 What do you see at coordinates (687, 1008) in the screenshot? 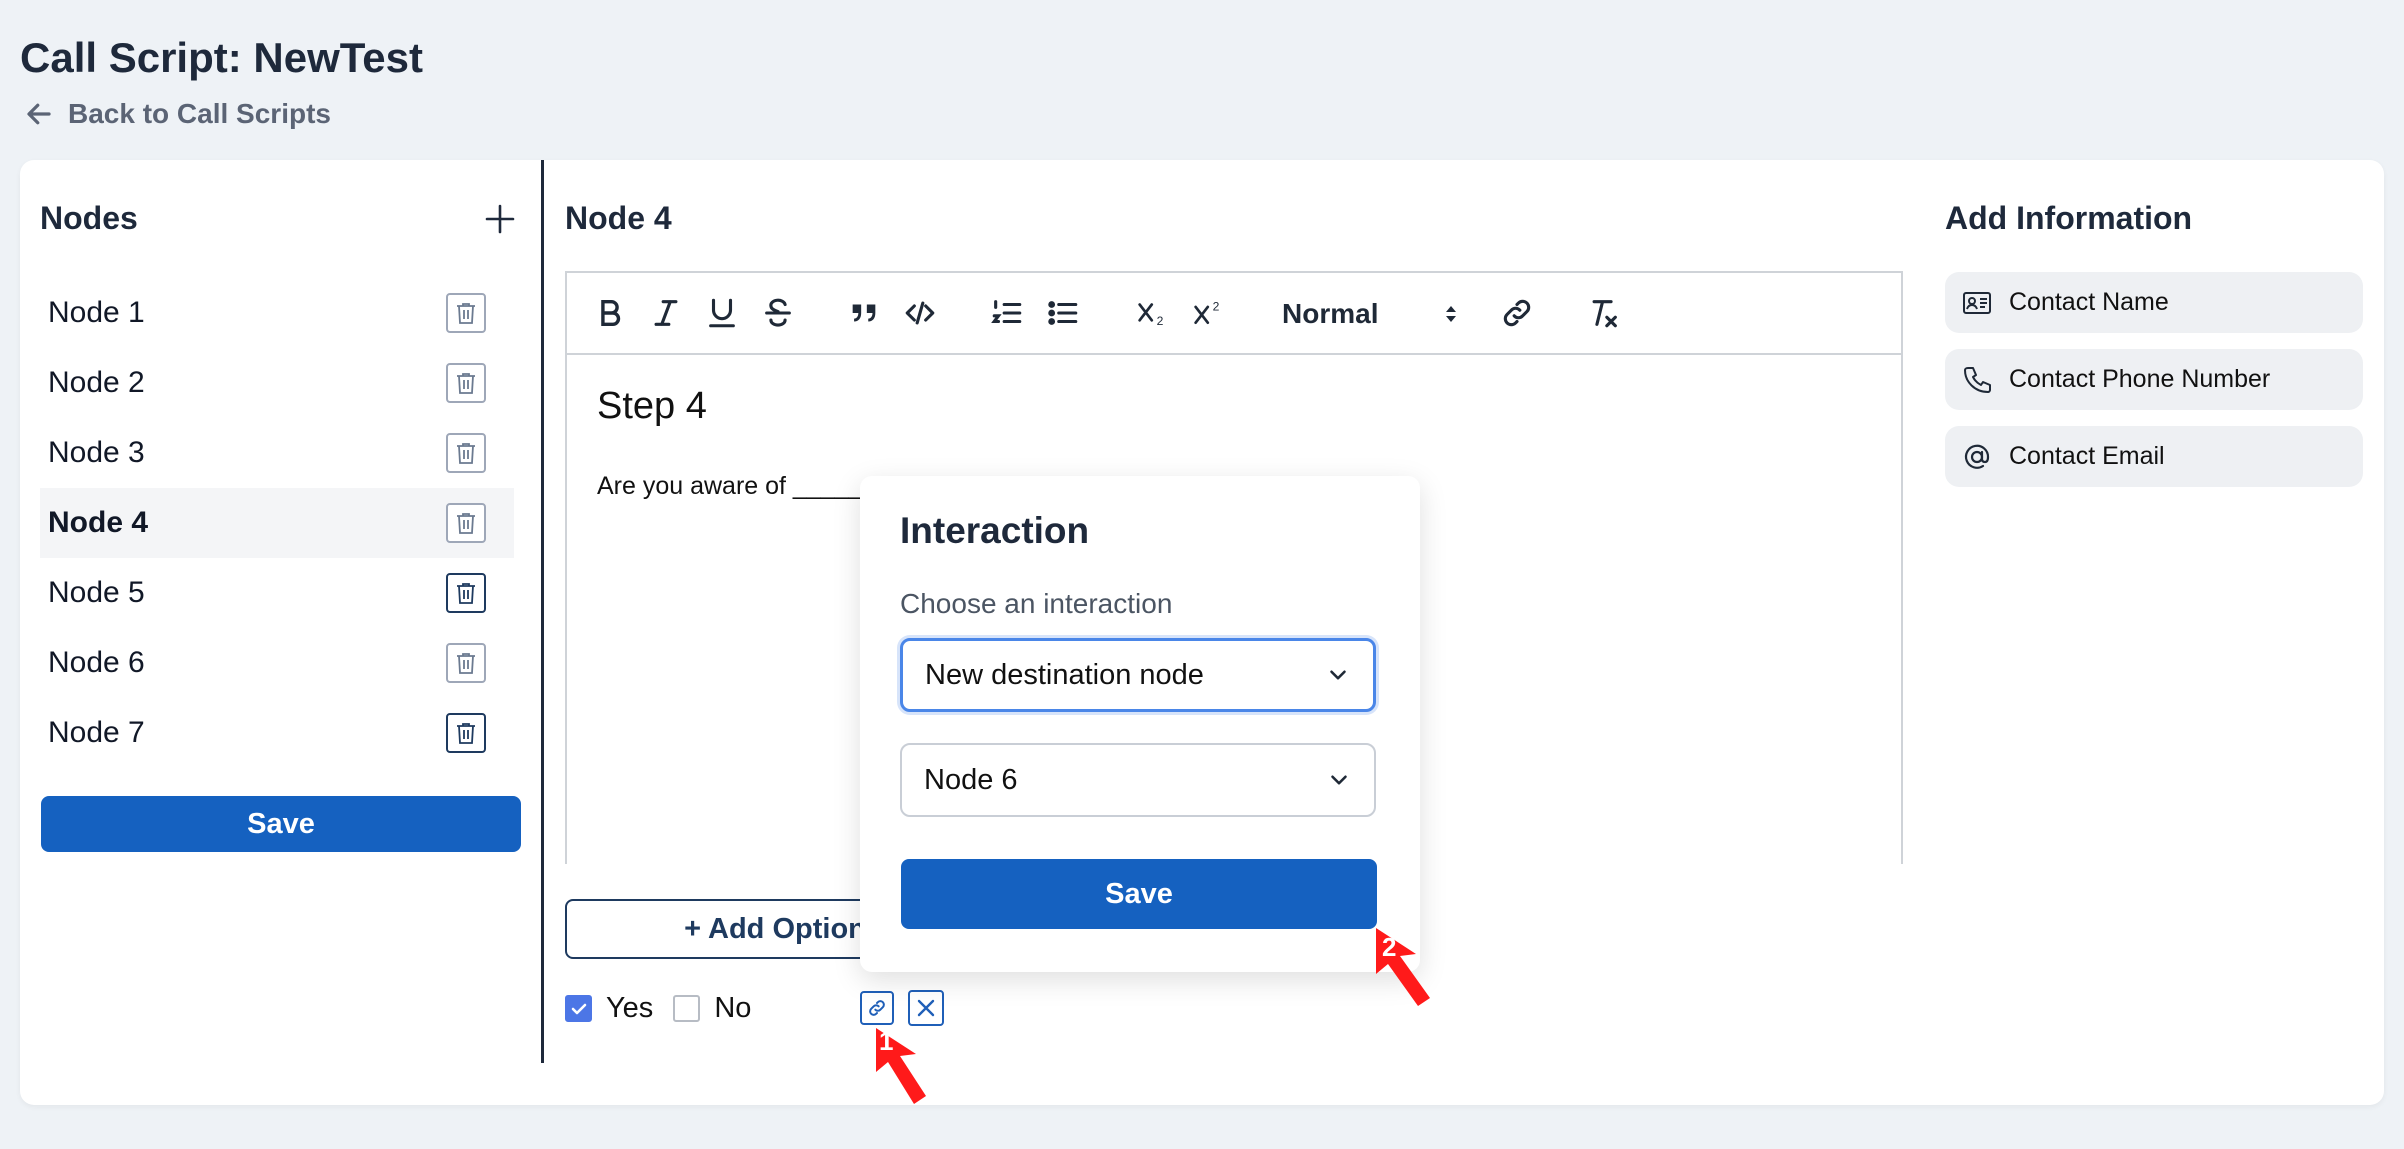
I see `option-no-checkbox` at bounding box center [687, 1008].